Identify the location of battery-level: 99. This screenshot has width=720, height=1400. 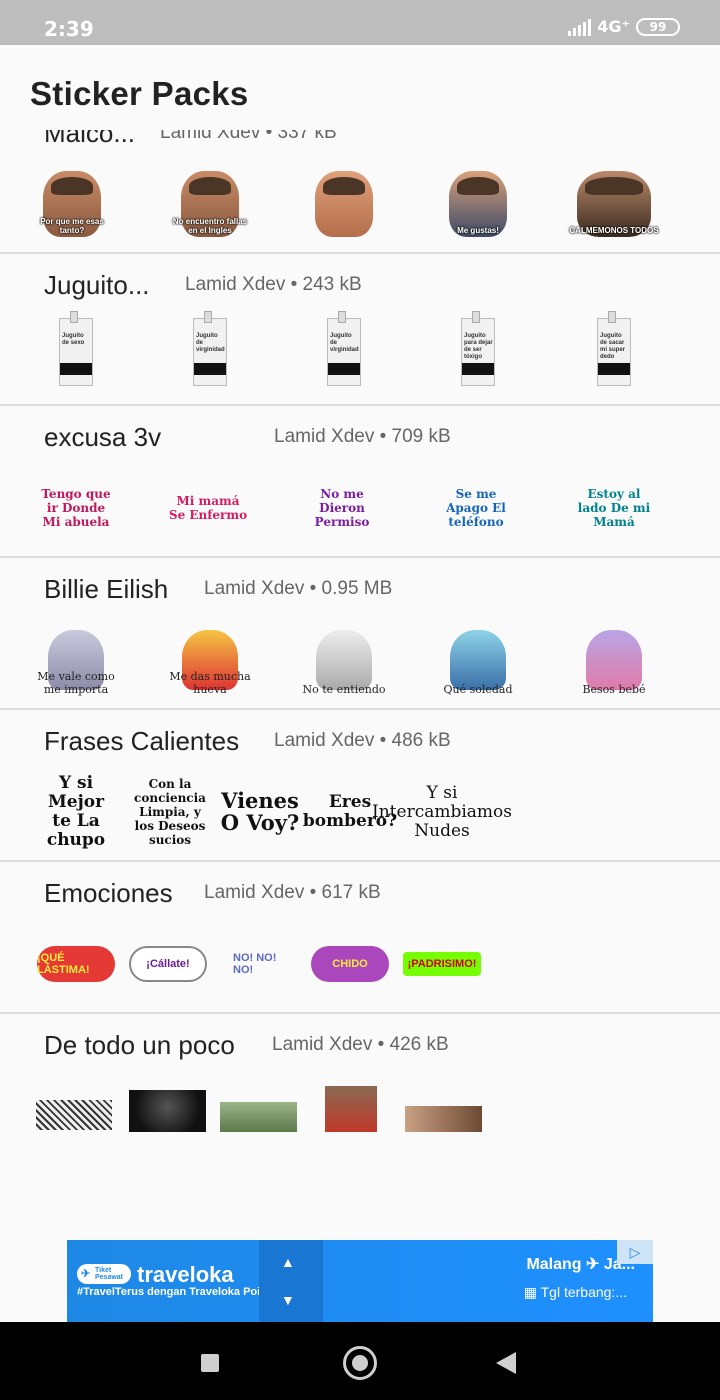
(658, 26).